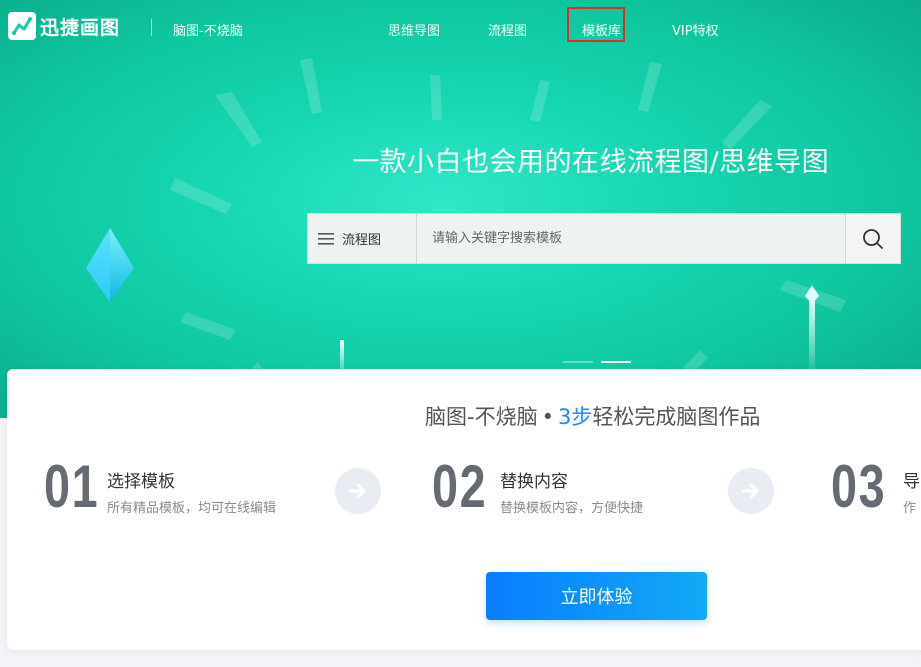  Describe the element at coordinates (208, 31) in the screenshot. I see `brand-slogan: 脑图-不烧脑` at that location.